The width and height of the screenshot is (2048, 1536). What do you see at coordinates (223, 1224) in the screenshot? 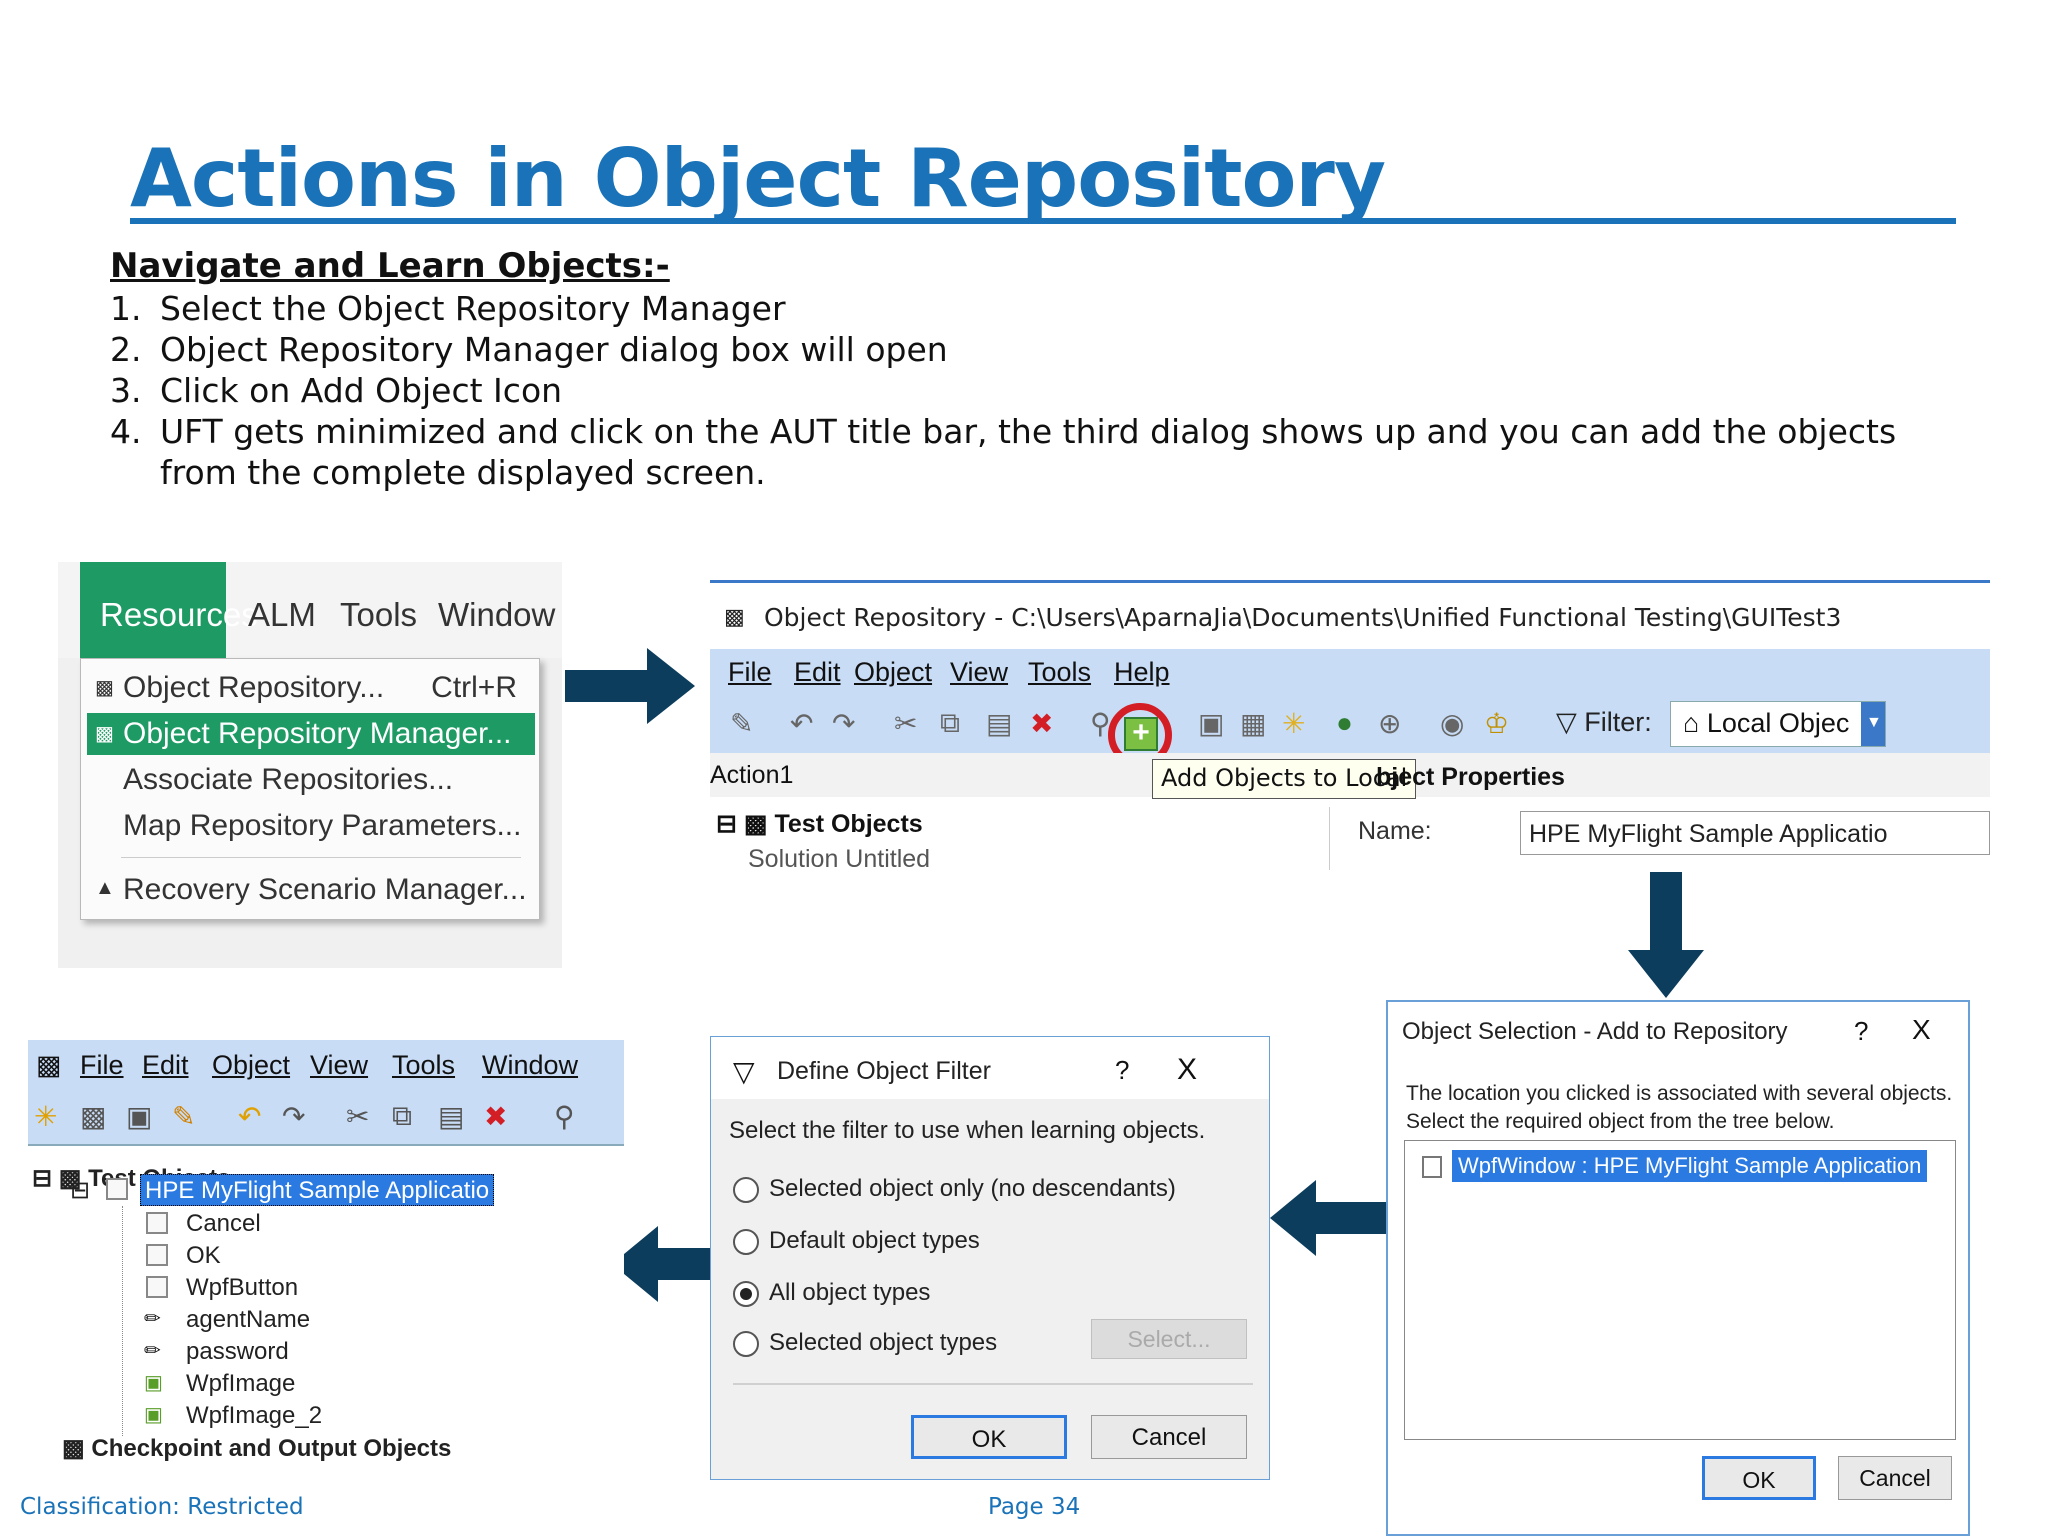
I see `tree-item-cancel: Cancel` at bounding box center [223, 1224].